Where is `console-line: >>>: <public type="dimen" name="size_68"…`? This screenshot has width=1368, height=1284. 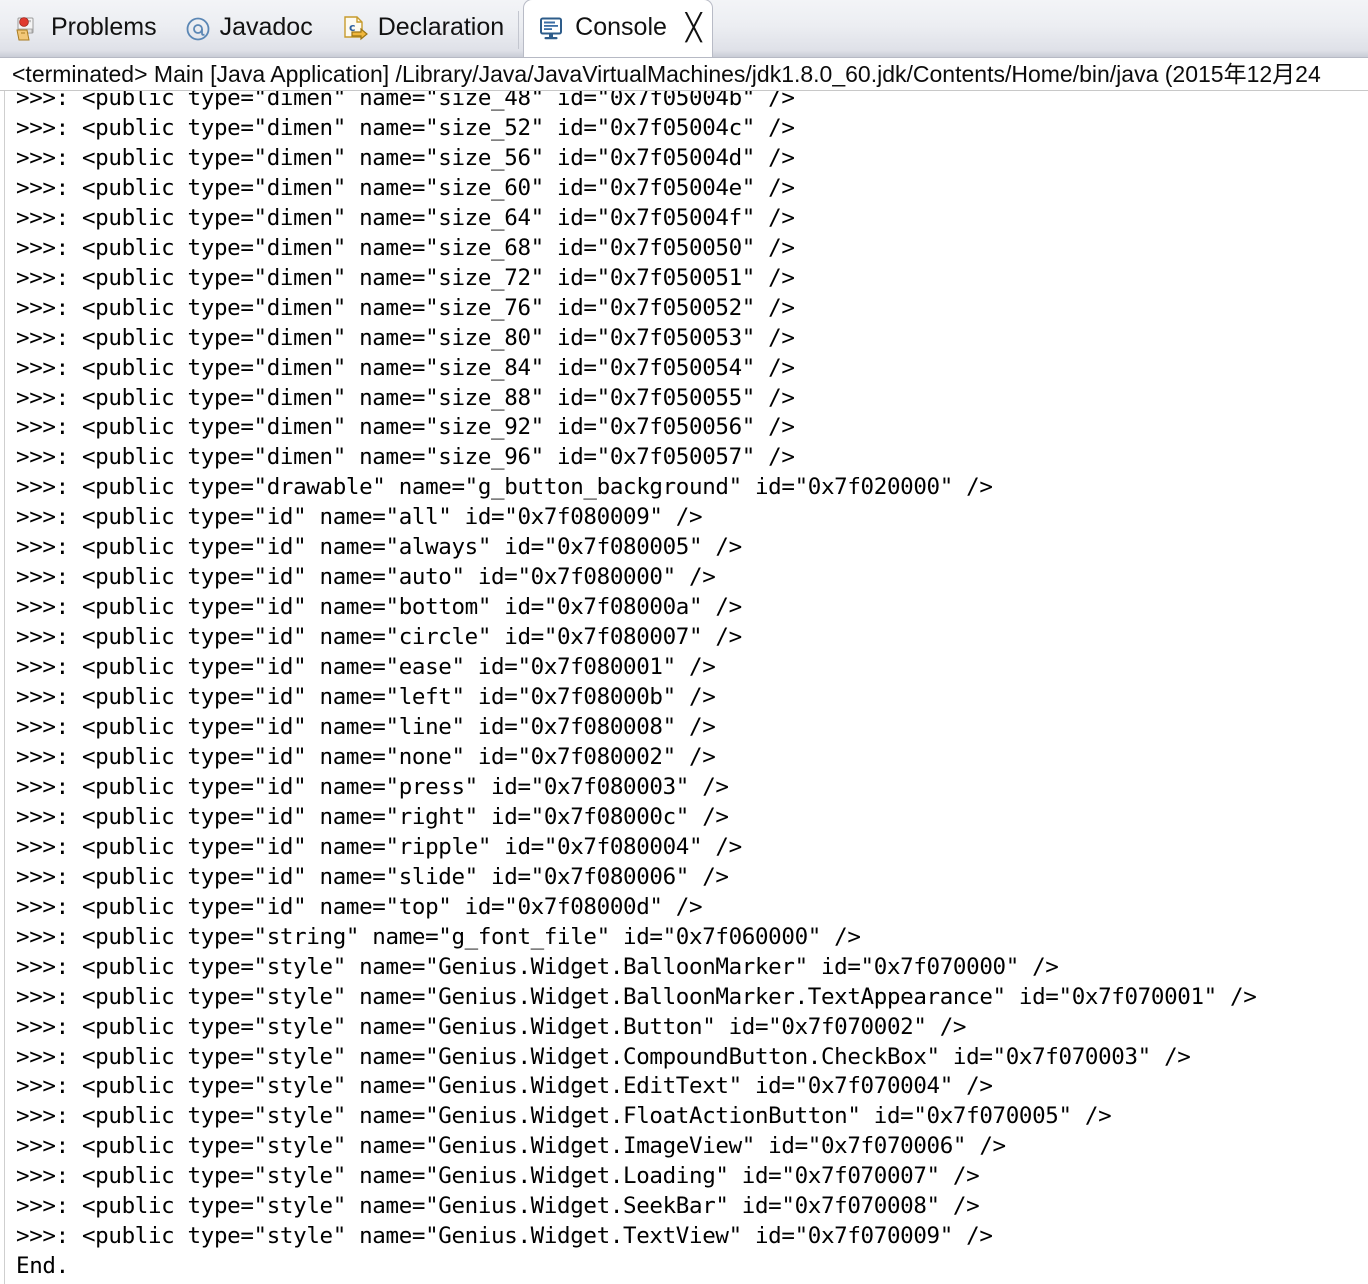 console-line: >>>: <public type="dimen" name="size_68"… is located at coordinates (405, 247).